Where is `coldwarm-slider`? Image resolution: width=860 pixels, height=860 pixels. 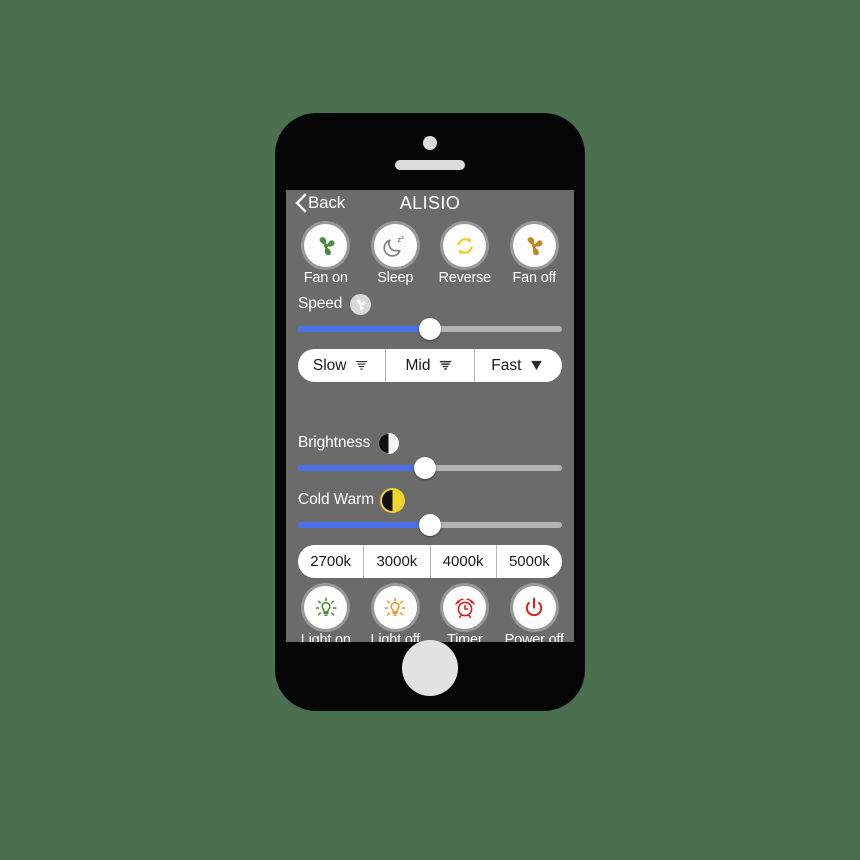 coldwarm-slider is located at coordinates (430, 525).